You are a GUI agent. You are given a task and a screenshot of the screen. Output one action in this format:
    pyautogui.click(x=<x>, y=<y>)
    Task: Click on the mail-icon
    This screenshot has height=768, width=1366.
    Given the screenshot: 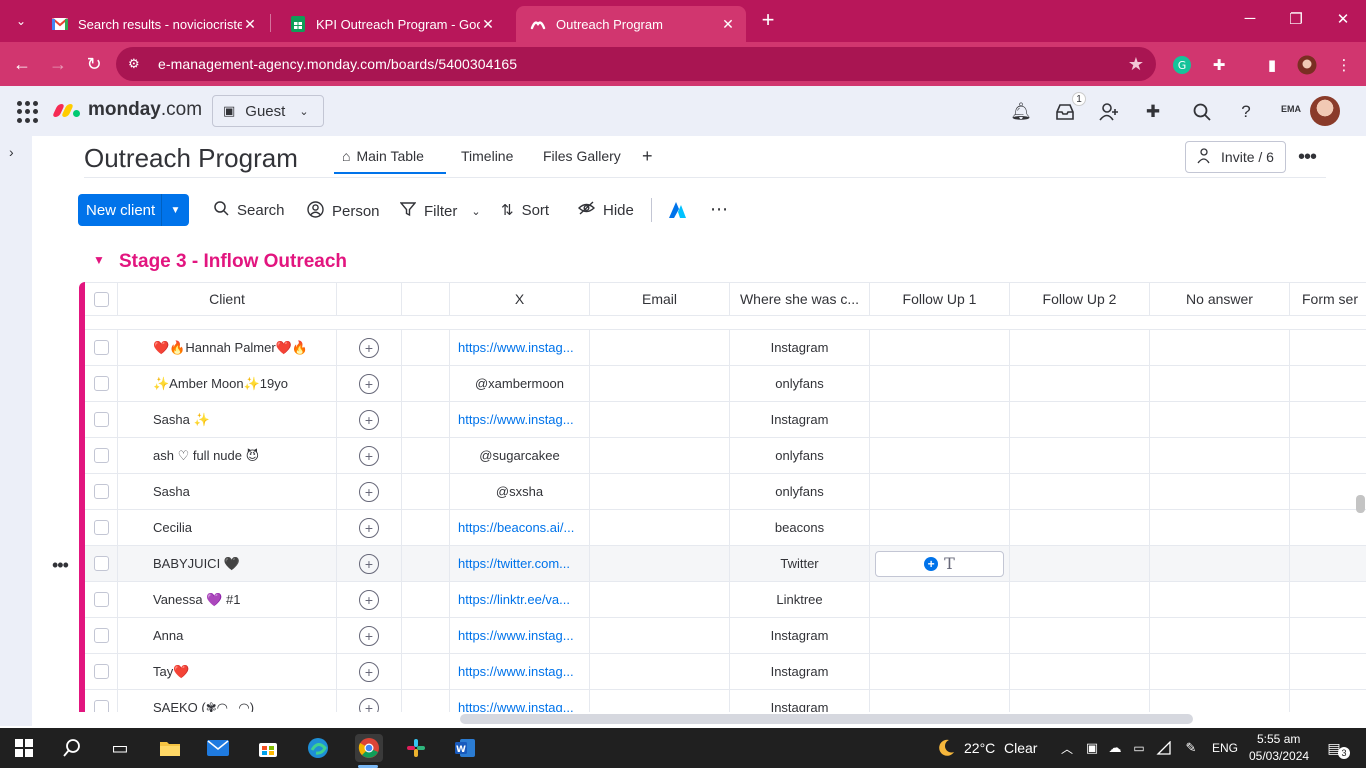 What is the action you would take?
    pyautogui.click(x=218, y=748)
    